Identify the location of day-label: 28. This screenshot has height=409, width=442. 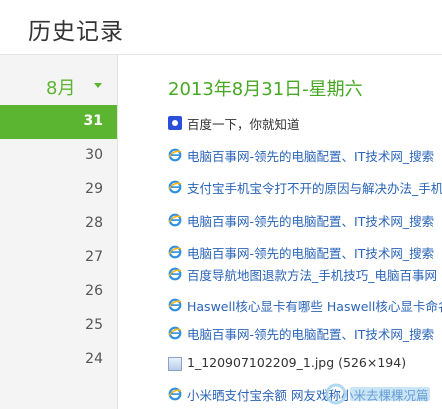
(94, 223).